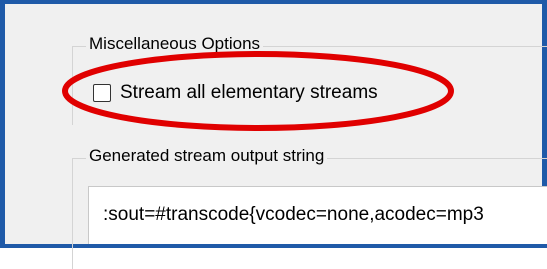 This screenshot has height=269, width=547. What do you see at coordinates (102, 93) in the screenshot?
I see `stream-all-checkbox` at bounding box center [102, 93].